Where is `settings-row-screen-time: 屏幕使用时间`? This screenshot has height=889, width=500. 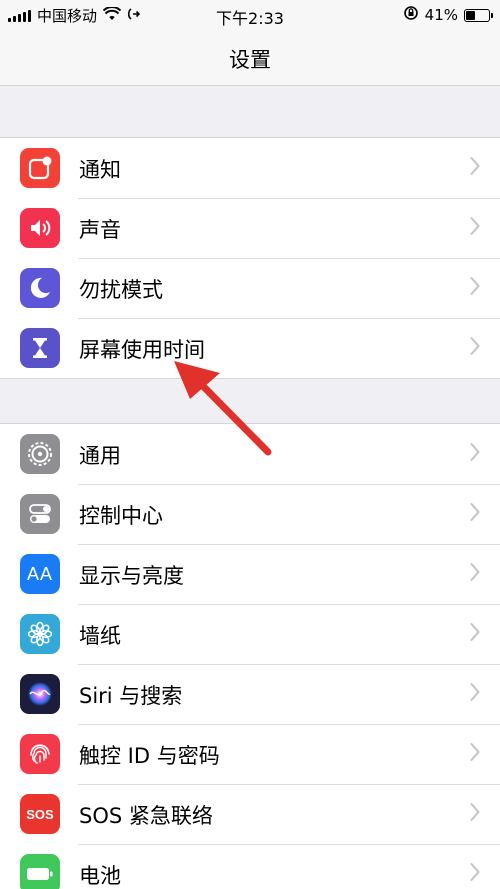 settings-row-screen-time: 屏幕使用时间 is located at coordinates (250, 348).